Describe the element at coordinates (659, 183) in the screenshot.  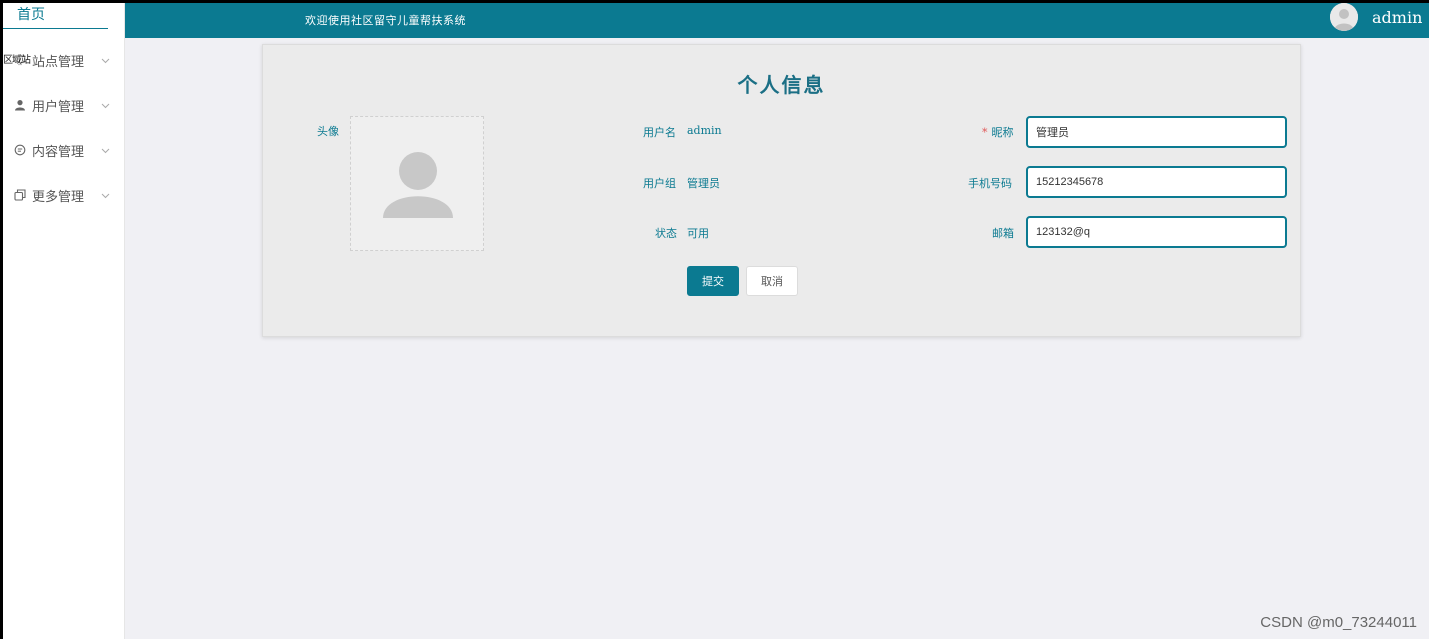
I see `group-label: 用户组` at that location.